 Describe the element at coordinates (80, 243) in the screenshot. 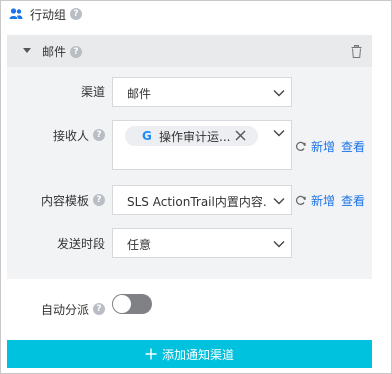

I see `send-period-label: 发送时段` at that location.